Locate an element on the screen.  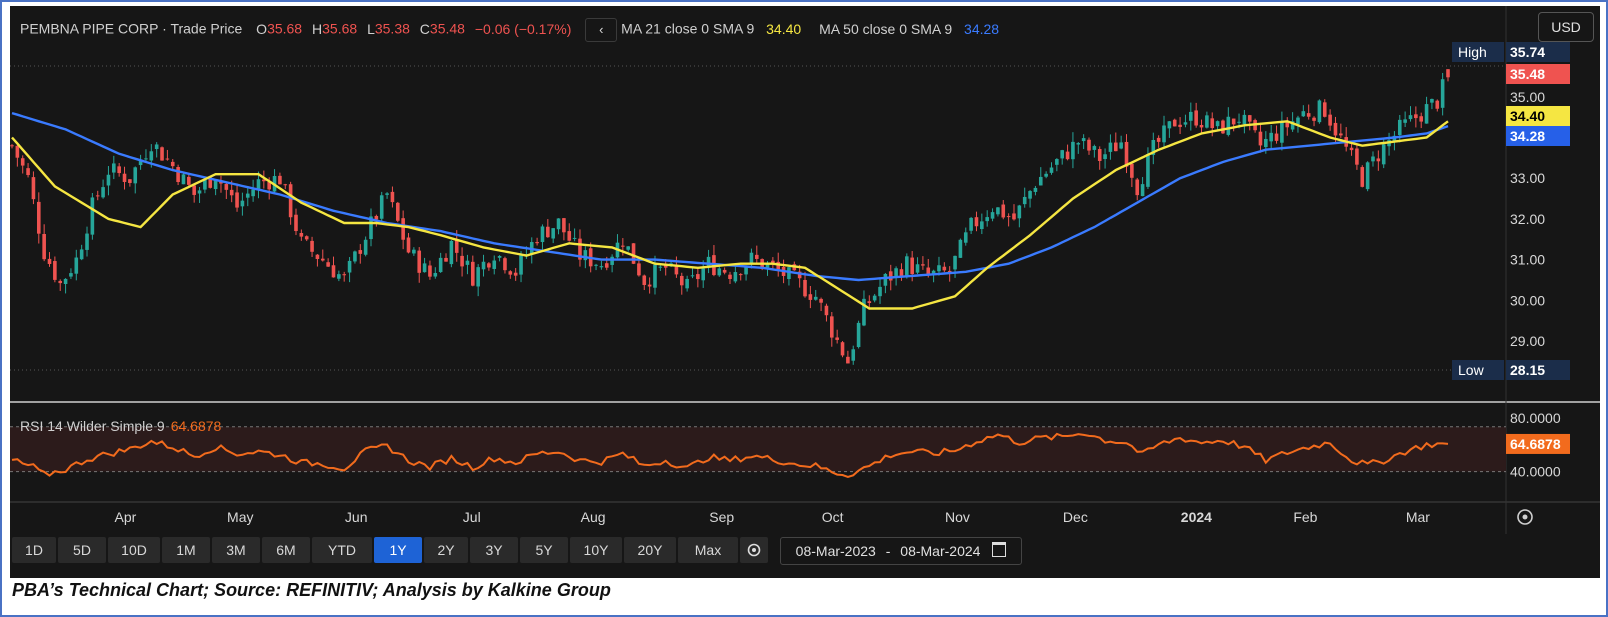
y-tick-label: 30.00 is located at coordinates (1527, 300).